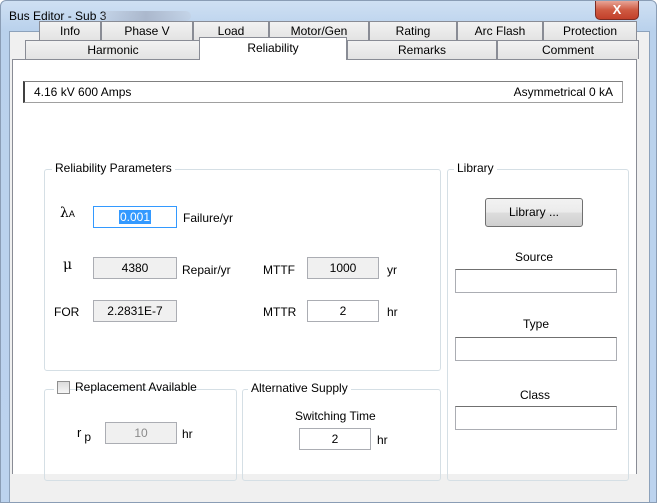 The image size is (657, 503). What do you see at coordinates (568, 49) in the screenshot?
I see `tab-comment: Comment` at bounding box center [568, 49].